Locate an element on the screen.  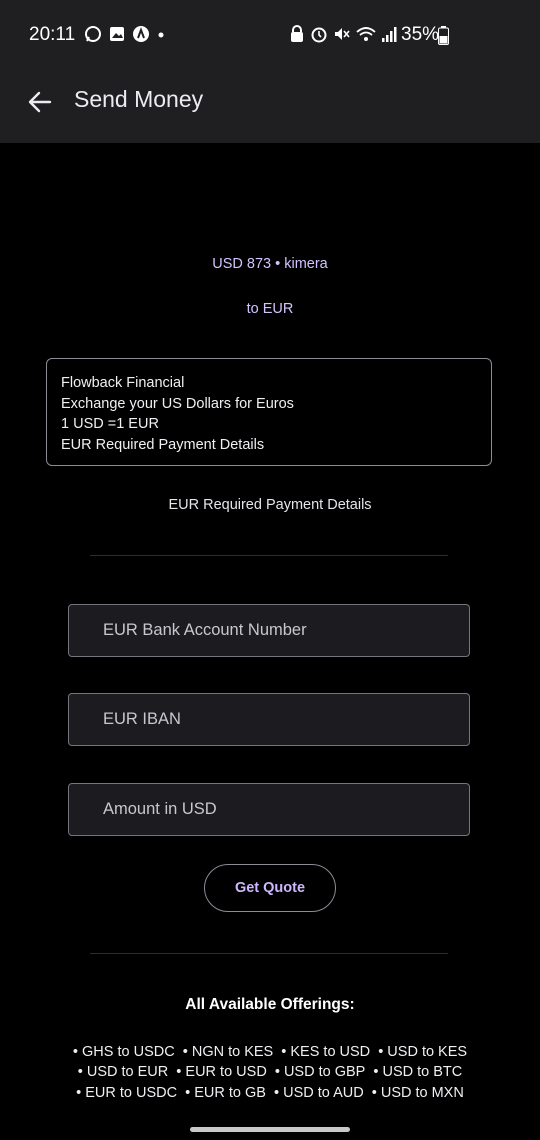
offering-item: • KES to USD is located at coordinates (326, 1052).